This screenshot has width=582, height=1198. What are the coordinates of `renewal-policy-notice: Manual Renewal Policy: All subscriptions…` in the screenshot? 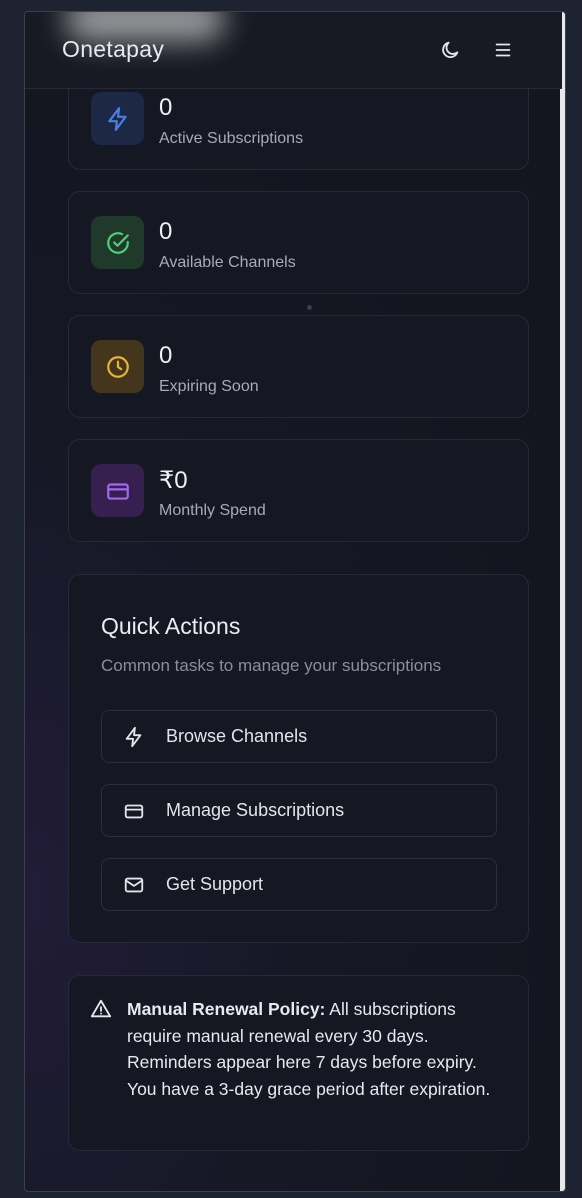 It's located at (298, 1063).